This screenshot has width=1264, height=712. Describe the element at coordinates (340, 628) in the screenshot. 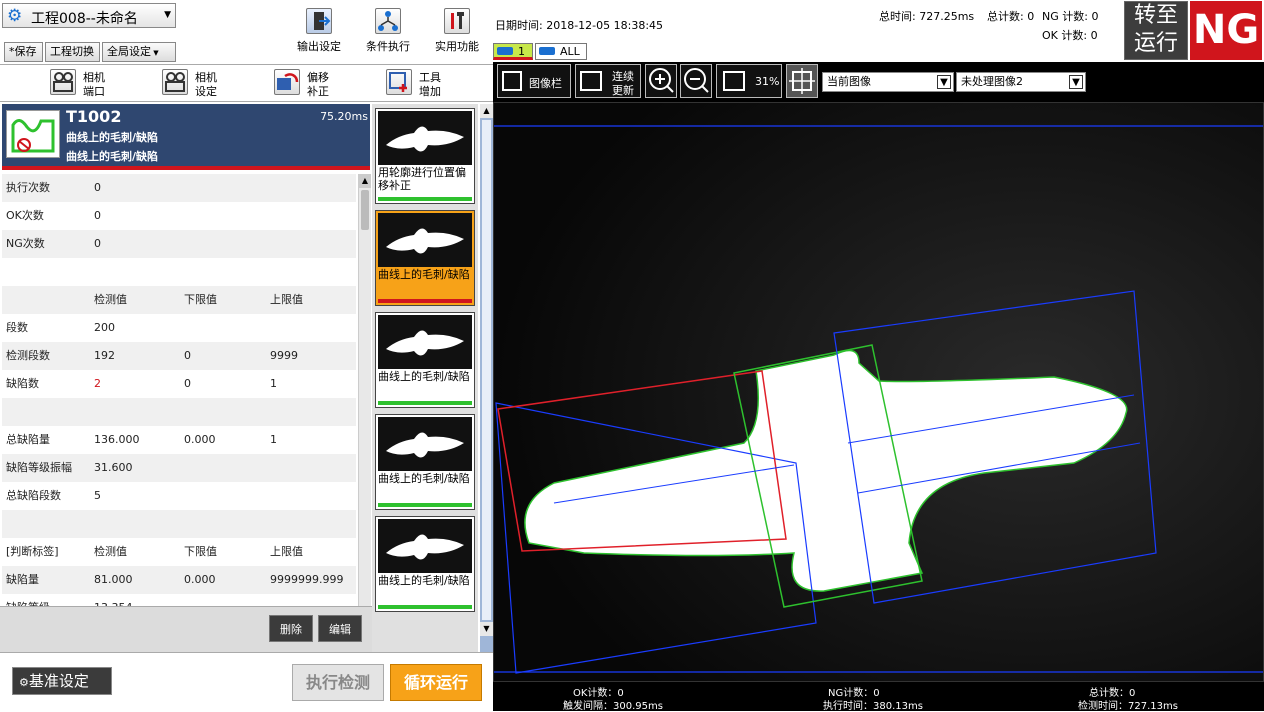

I see `edit-button: 编辑` at that location.